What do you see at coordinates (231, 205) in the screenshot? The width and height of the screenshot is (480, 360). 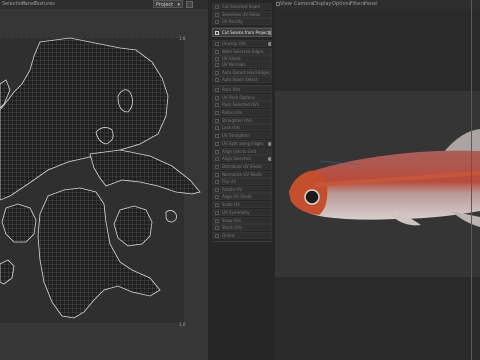 I see `tool-label: Scale UV` at bounding box center [231, 205].